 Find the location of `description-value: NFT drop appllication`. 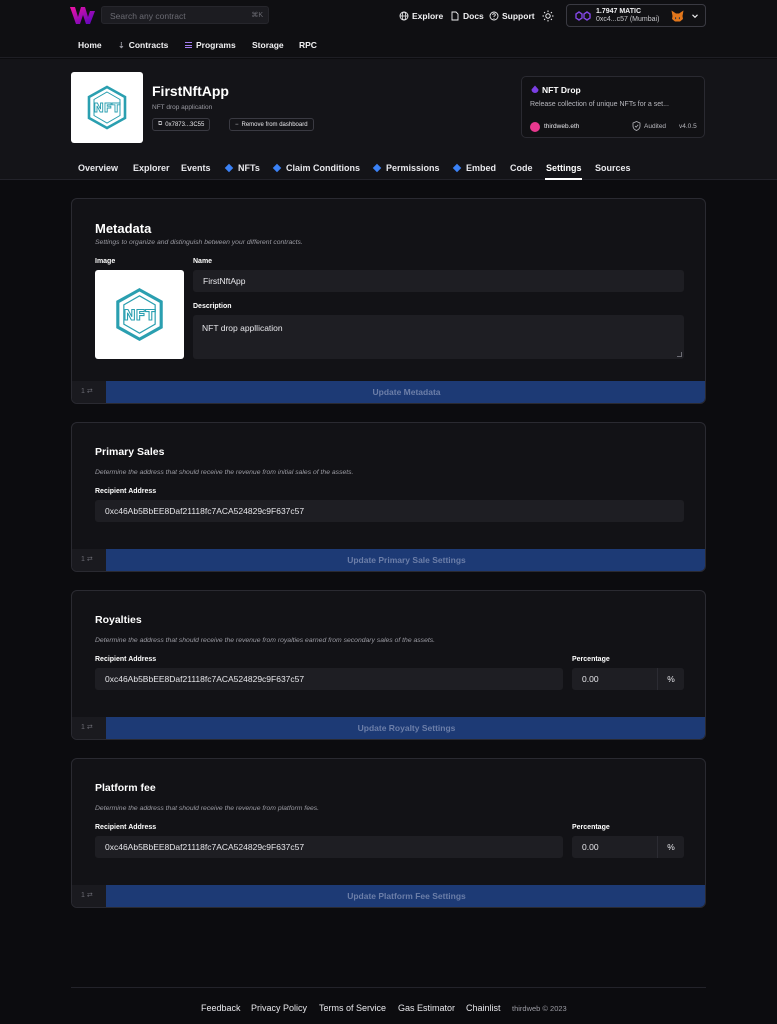

description-value: NFT drop appllication is located at coordinates (242, 328).